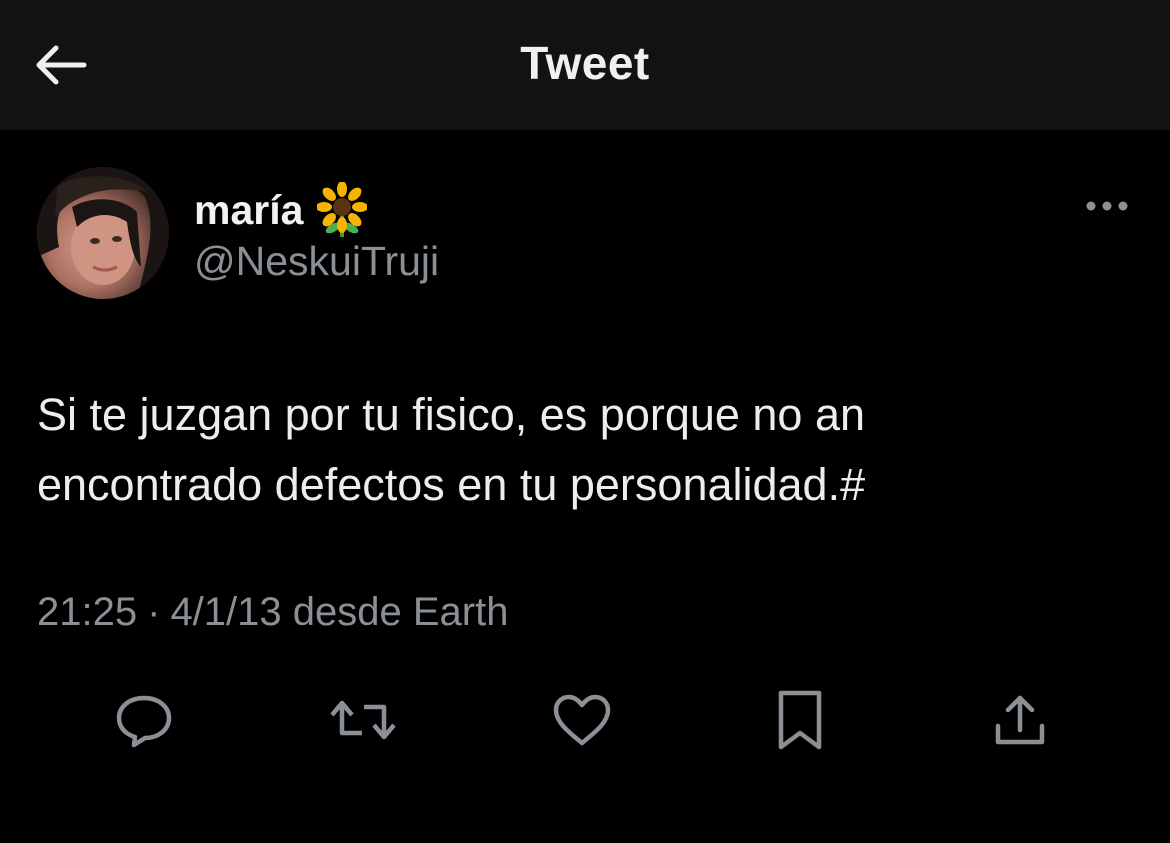 The width and height of the screenshot is (1170, 843). I want to click on retweet-button, so click(363, 720).